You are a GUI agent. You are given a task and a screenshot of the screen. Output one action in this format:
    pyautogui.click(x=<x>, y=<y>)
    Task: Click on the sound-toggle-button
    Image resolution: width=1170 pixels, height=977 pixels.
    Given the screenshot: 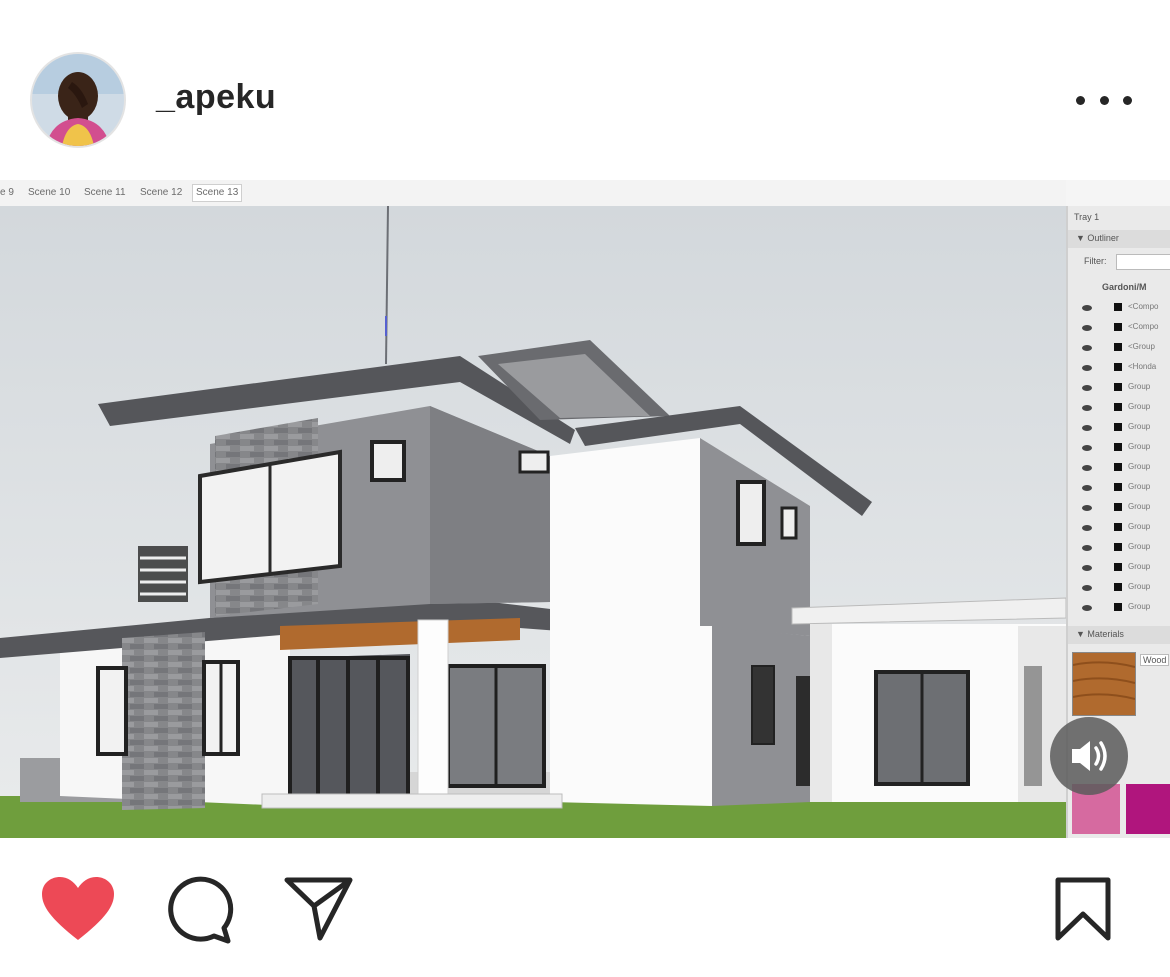 What is the action you would take?
    pyautogui.click(x=1089, y=756)
    